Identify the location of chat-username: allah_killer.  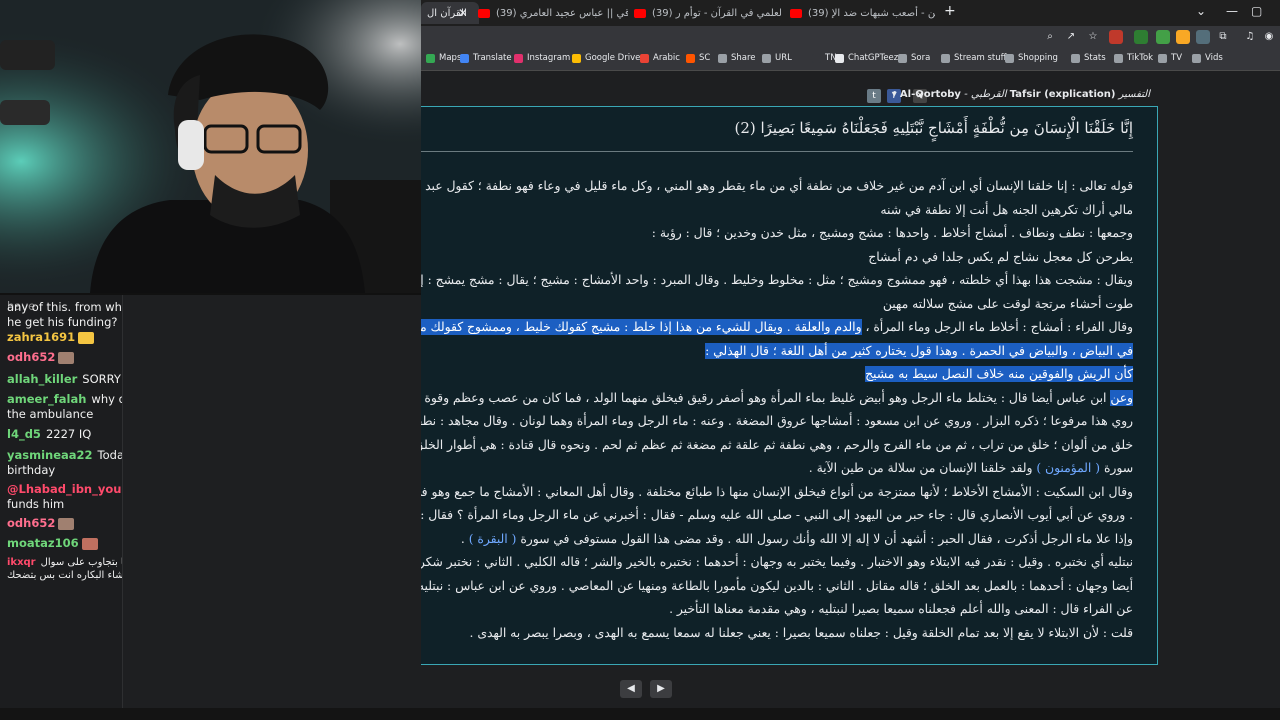
(42, 379).